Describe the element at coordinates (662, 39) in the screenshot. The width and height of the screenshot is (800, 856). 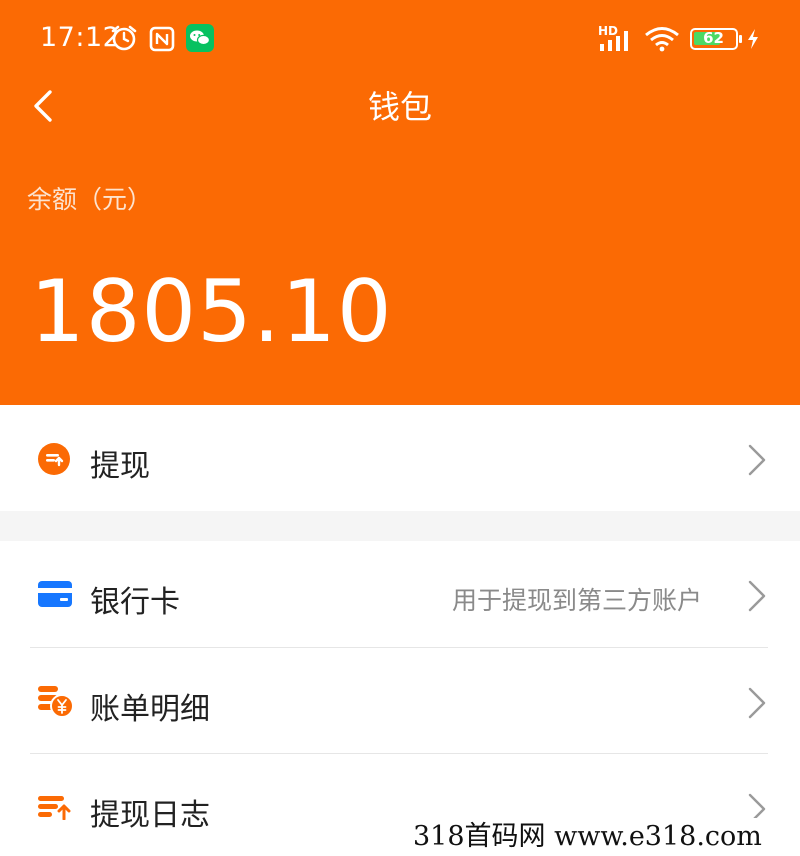
I see `wifi-icon` at that location.